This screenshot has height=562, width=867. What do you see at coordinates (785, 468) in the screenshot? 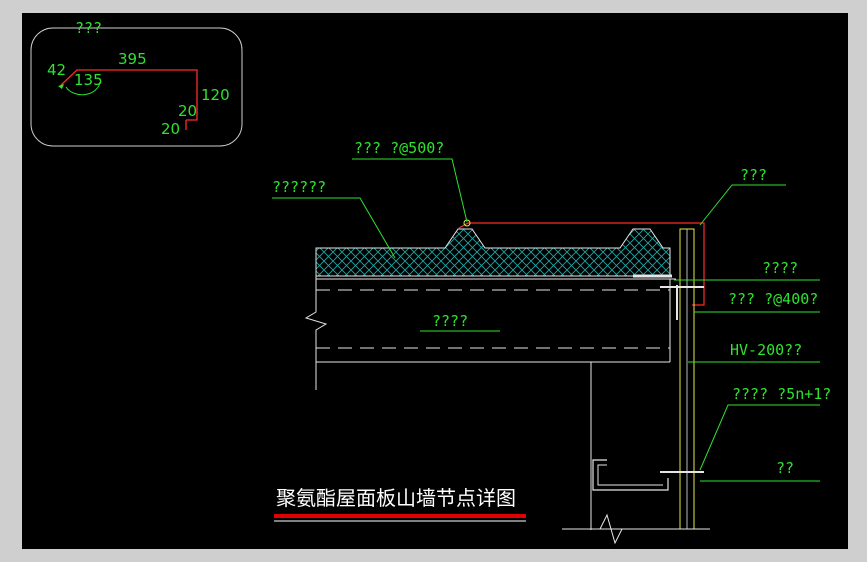
I see `callout-wall: ??` at bounding box center [785, 468].